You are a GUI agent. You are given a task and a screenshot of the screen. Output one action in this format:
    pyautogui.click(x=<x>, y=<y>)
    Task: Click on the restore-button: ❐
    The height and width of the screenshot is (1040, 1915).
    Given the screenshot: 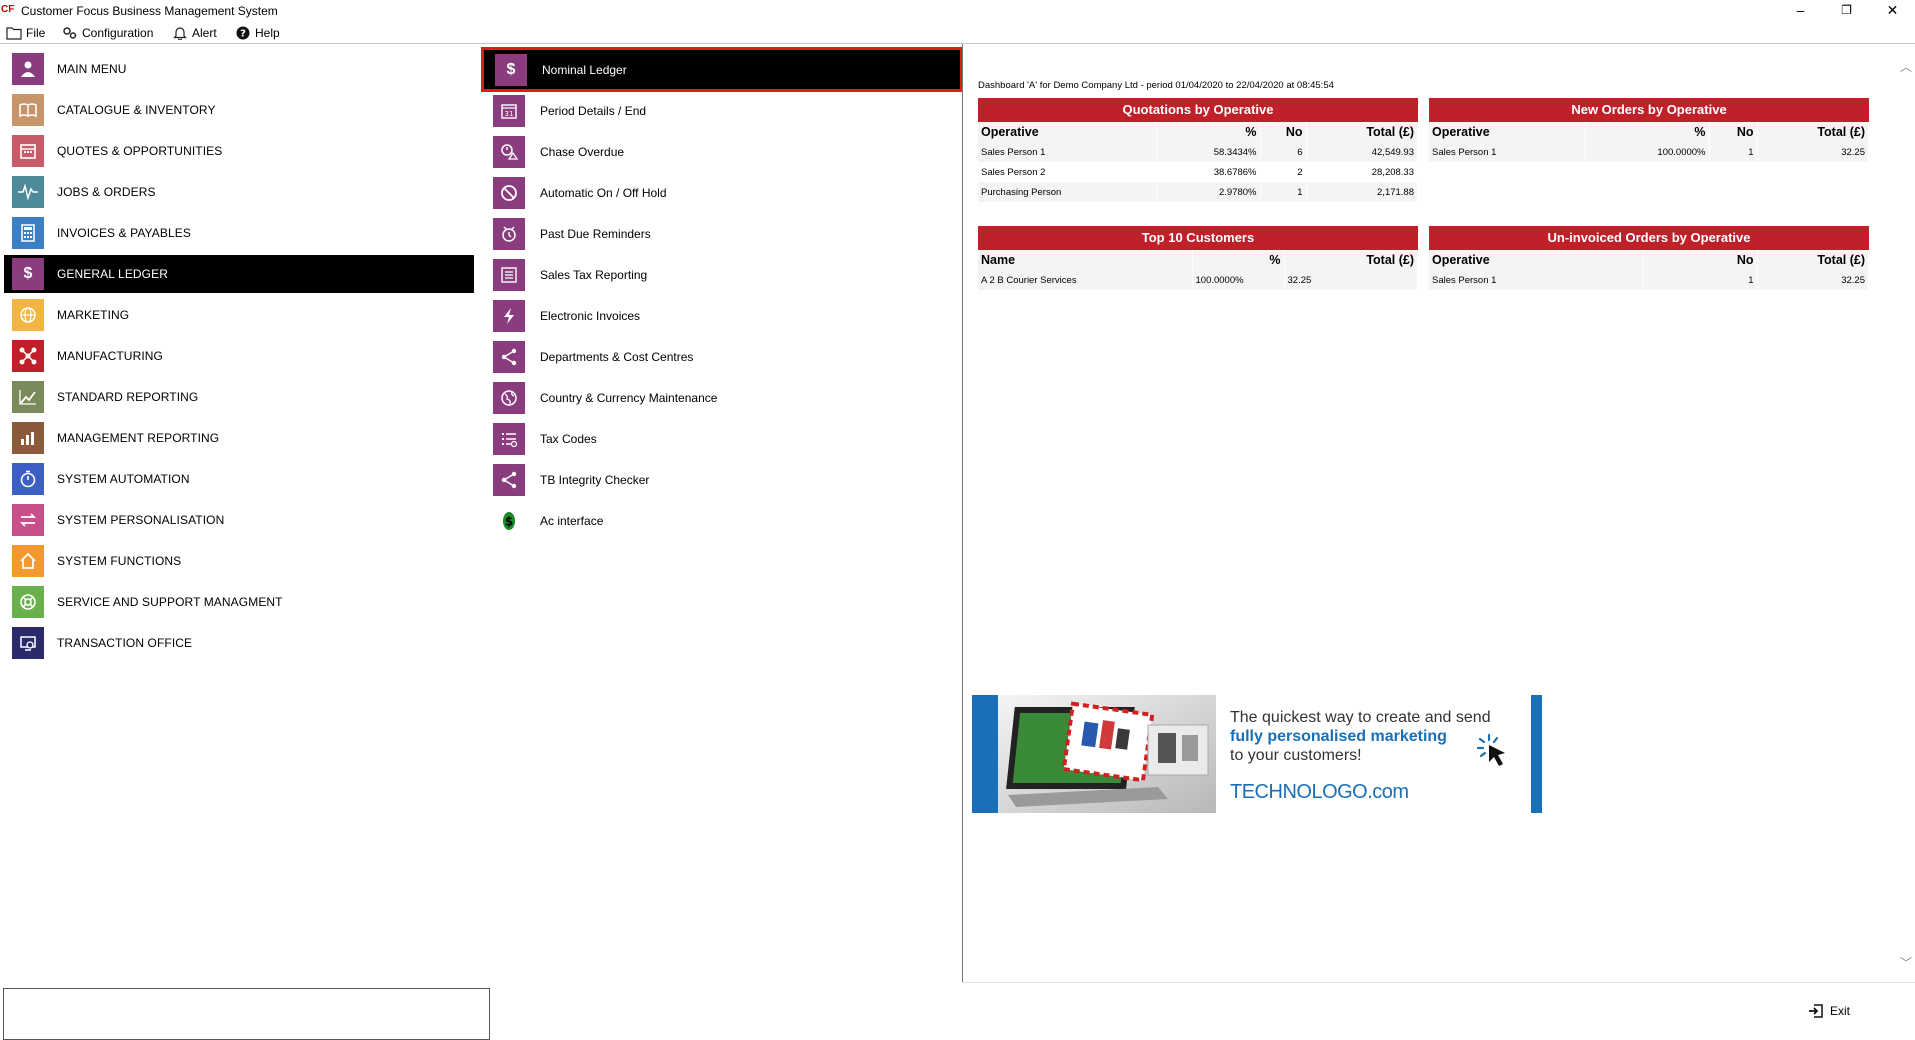 What is the action you would take?
    pyautogui.click(x=1846, y=11)
    